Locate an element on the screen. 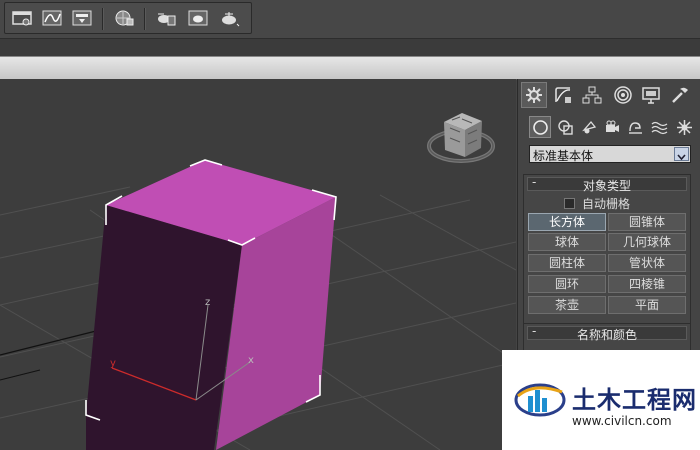  hierarchy-tab-icon is located at coordinates (592, 95).